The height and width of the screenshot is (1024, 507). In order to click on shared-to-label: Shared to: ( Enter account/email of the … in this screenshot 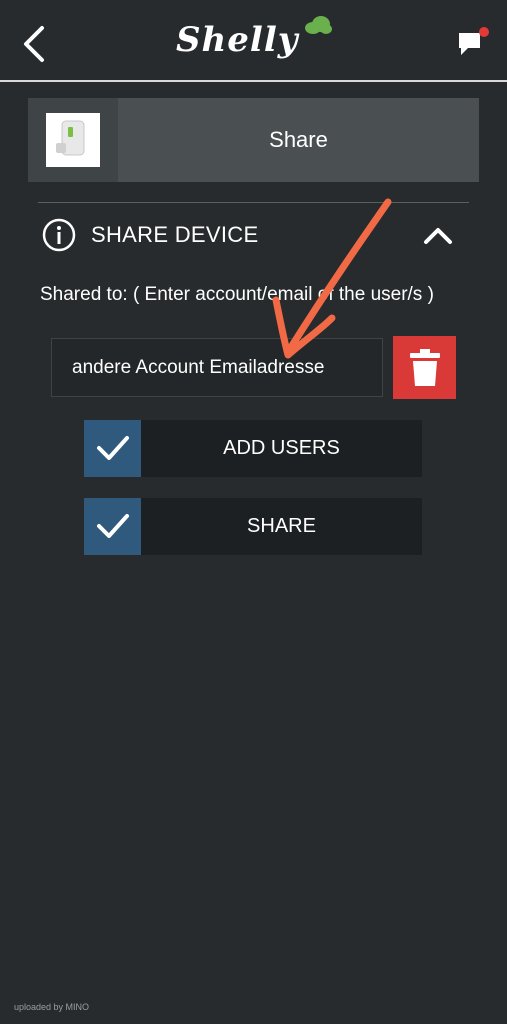, I will do `click(237, 294)`.